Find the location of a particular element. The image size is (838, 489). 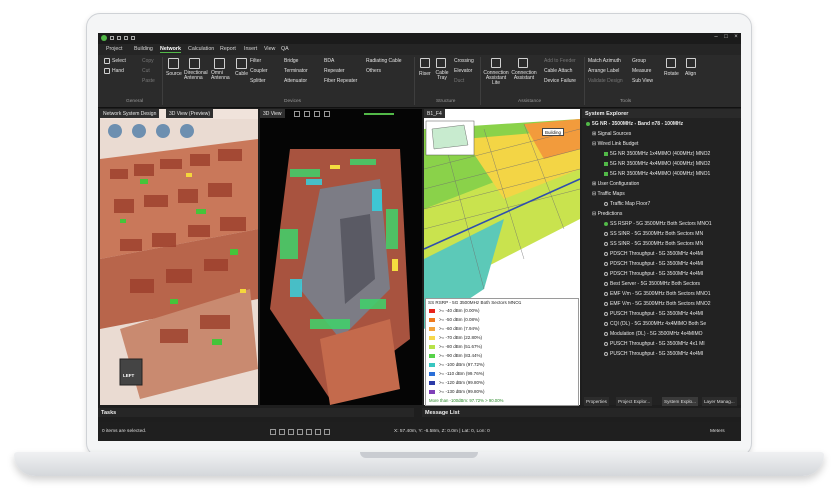

cable-button: Cable is located at coordinates (241, 74).